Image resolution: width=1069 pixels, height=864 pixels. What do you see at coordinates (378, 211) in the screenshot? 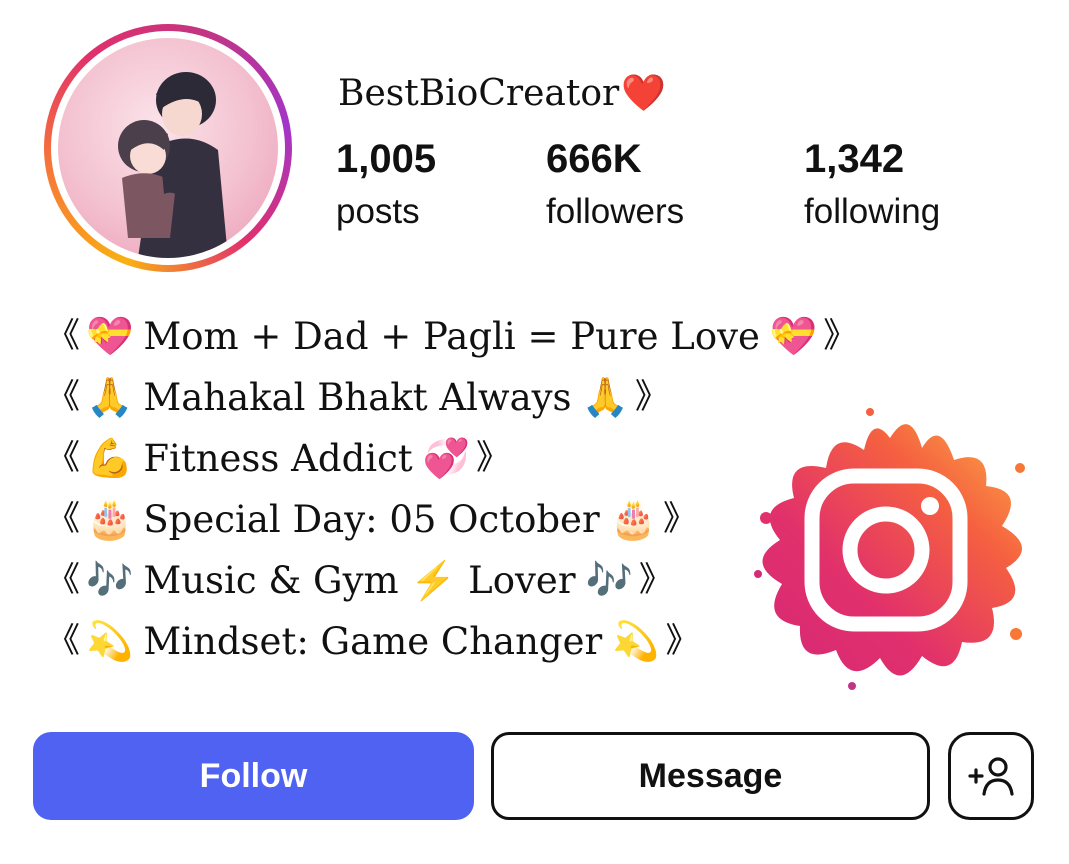
I see `posts-label: posts` at bounding box center [378, 211].